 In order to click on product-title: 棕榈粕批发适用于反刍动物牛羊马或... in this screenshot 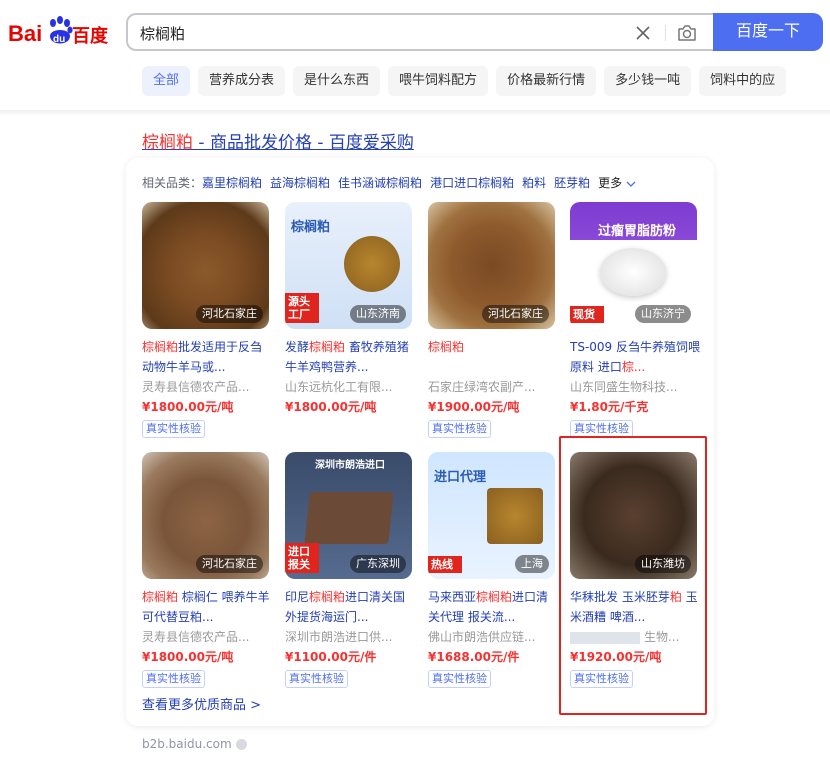, I will do `click(207, 357)`.